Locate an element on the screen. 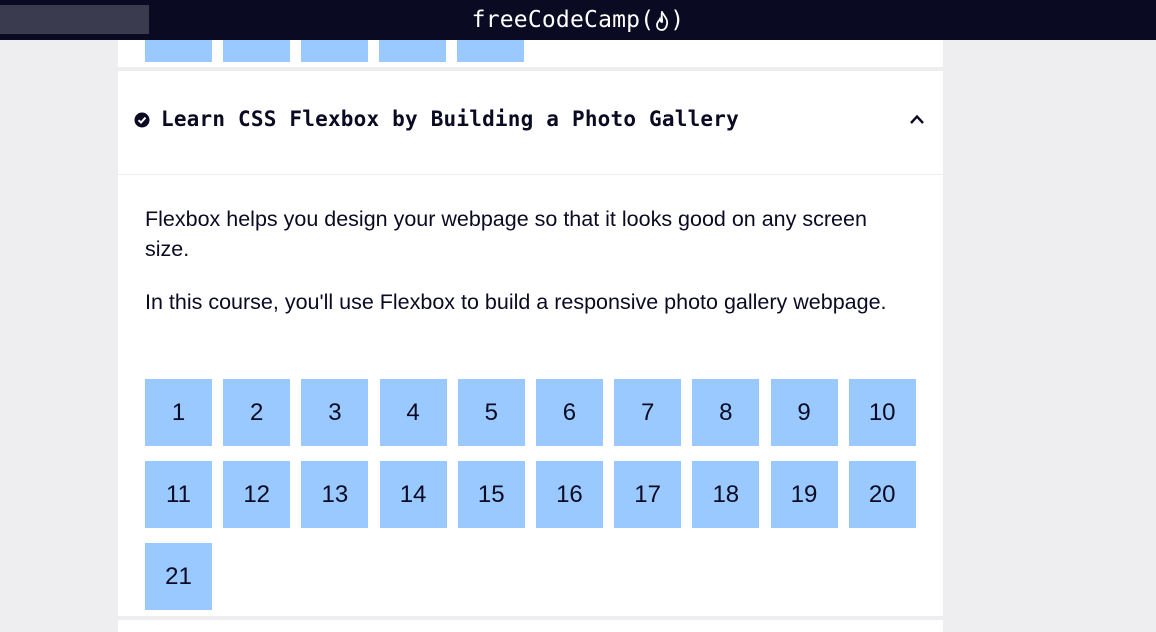 This screenshot has width=1156, height=632. step-button: 15 is located at coordinates (491, 494).